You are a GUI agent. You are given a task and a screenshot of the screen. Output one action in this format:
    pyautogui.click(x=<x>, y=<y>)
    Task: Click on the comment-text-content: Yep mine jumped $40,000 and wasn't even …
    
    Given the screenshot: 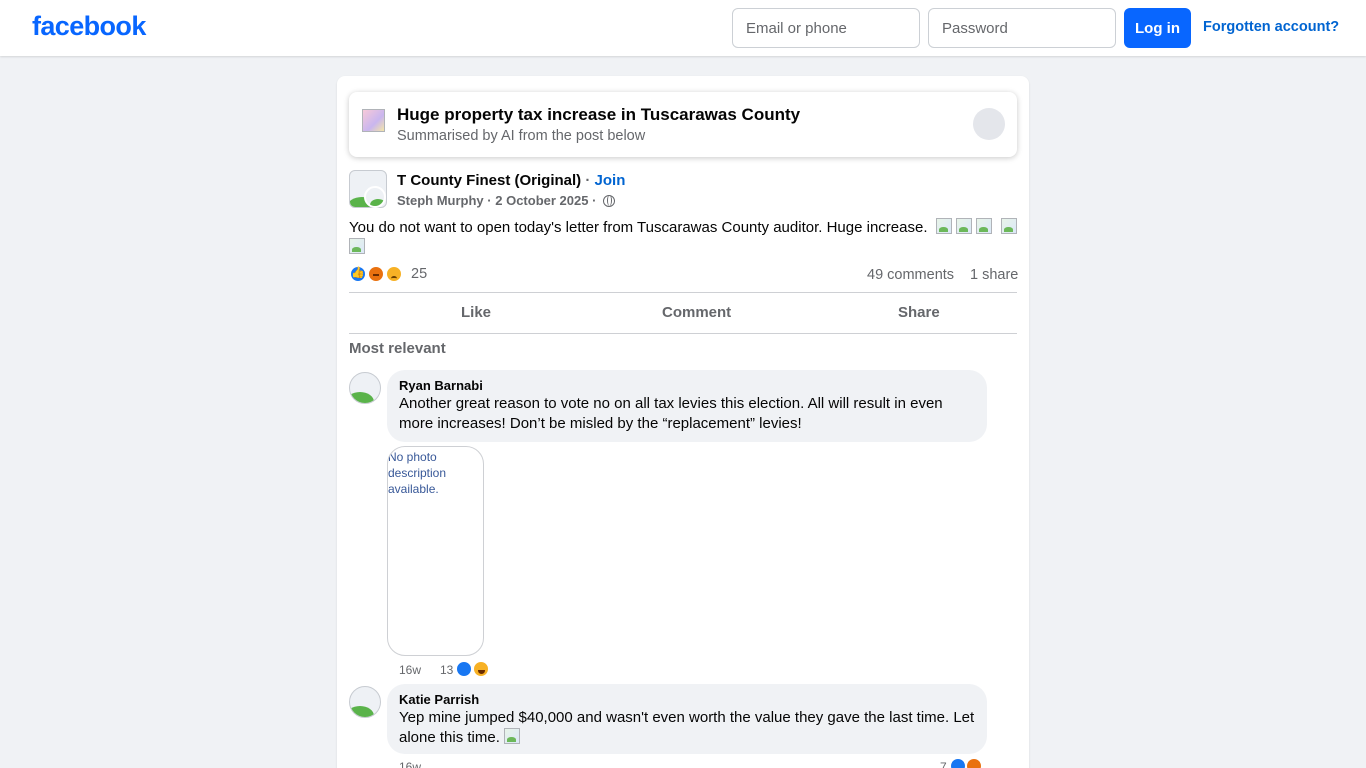 What is the action you would take?
    pyautogui.click(x=687, y=727)
    